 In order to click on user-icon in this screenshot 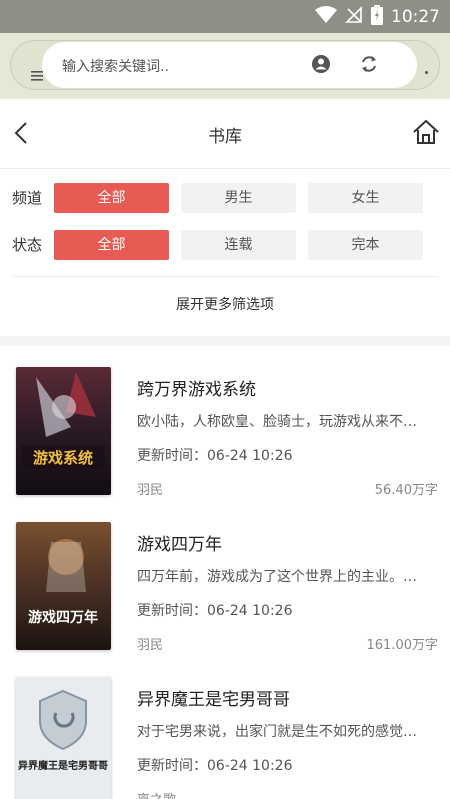, I will do `click(321, 66)`.